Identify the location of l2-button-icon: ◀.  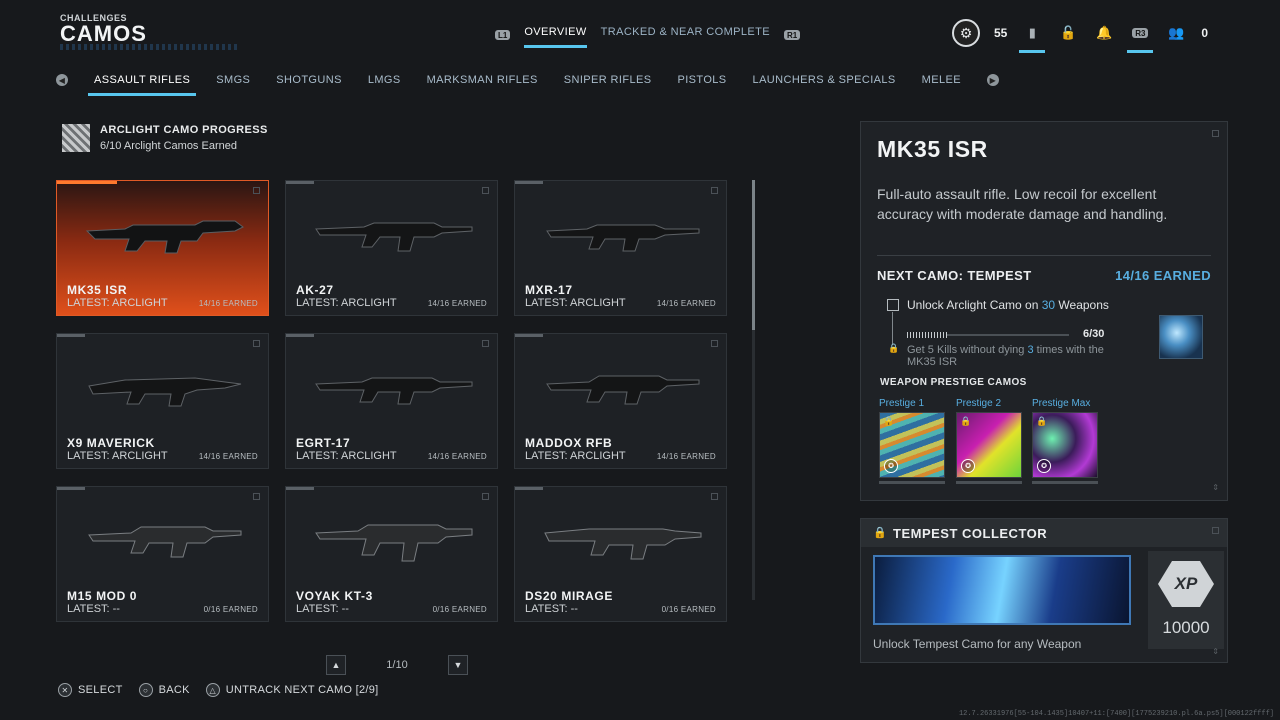
(62, 80).